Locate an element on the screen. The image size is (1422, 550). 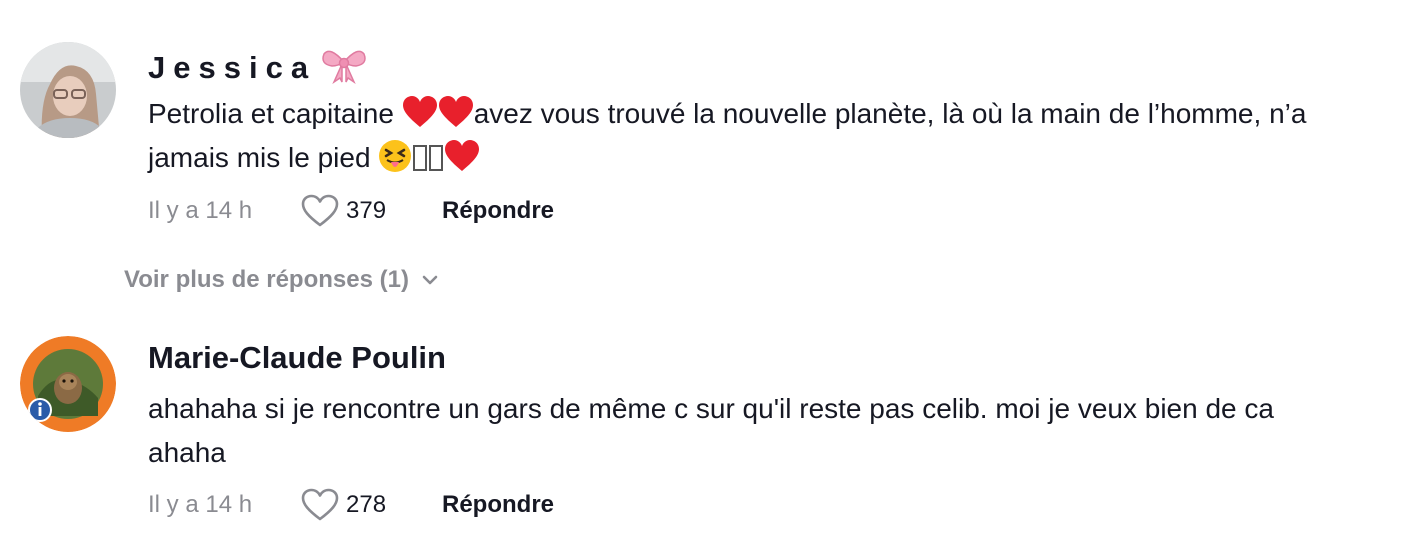
username: Marie-Claude Poulin is located at coordinates (297, 358).